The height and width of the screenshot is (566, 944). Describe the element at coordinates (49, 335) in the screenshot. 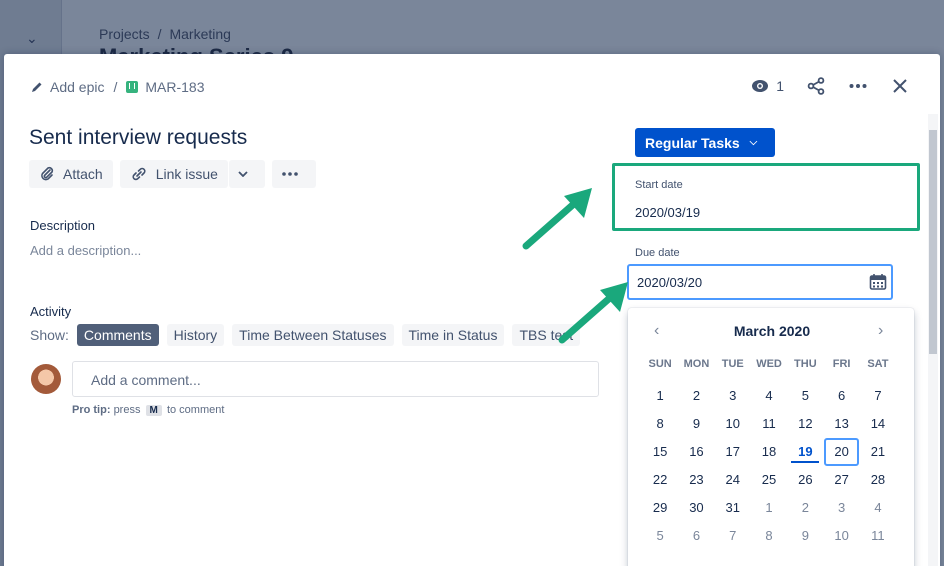

I see `show-label: Show:` at that location.